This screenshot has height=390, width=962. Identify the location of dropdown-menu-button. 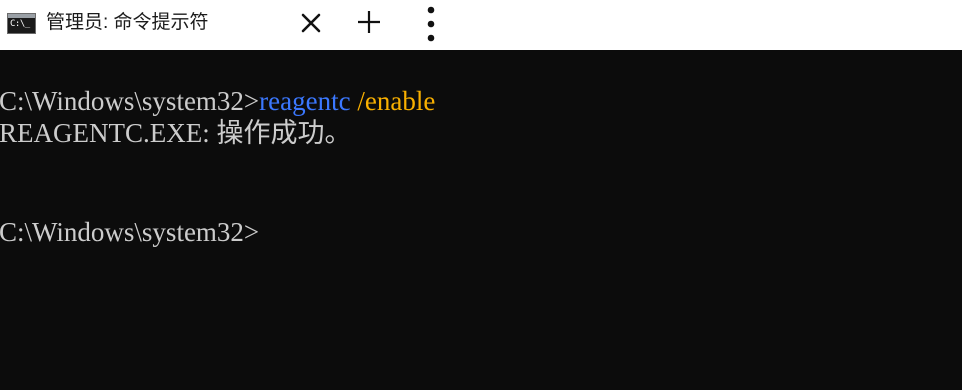
(431, 24).